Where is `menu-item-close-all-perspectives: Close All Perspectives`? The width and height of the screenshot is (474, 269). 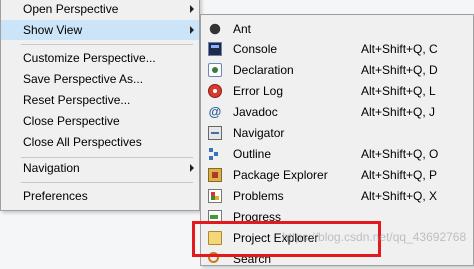 menu-item-close-all-perspectives: Close All Perspectives is located at coordinates (100, 142).